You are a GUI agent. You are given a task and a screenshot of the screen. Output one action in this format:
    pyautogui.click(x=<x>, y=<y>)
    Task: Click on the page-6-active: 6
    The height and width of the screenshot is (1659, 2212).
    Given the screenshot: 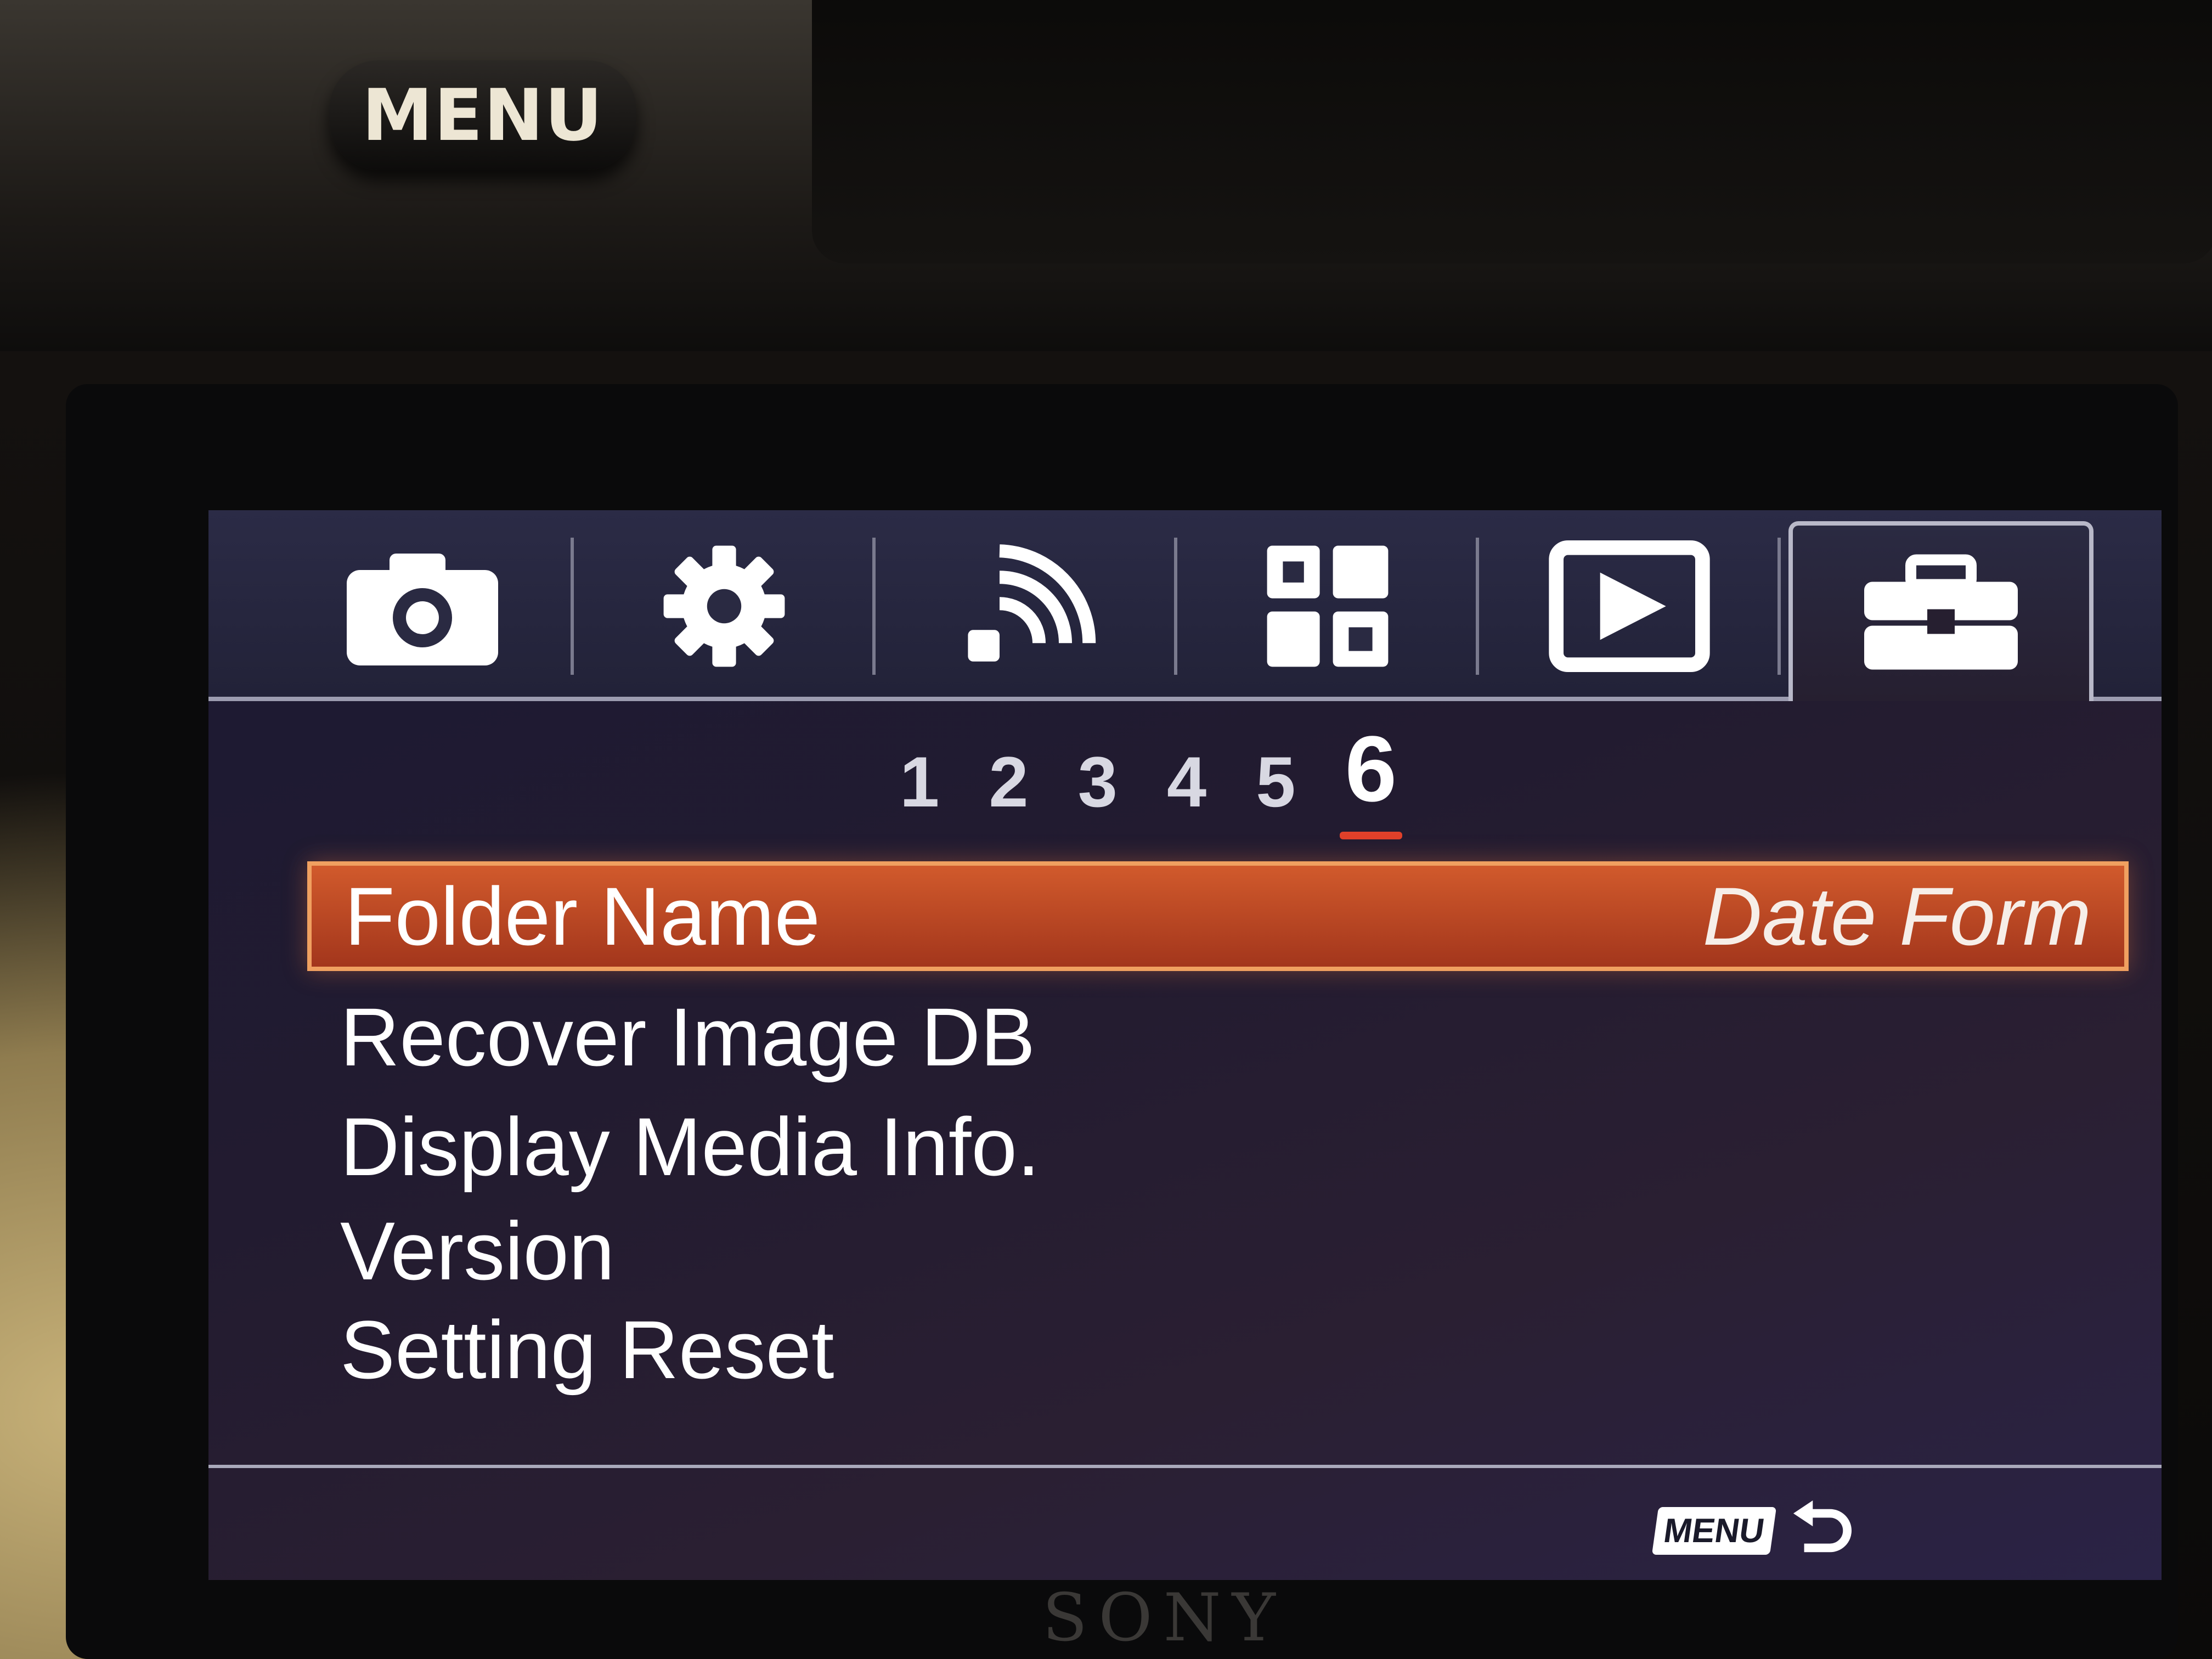 What is the action you would take?
    pyautogui.click(x=1370, y=777)
    